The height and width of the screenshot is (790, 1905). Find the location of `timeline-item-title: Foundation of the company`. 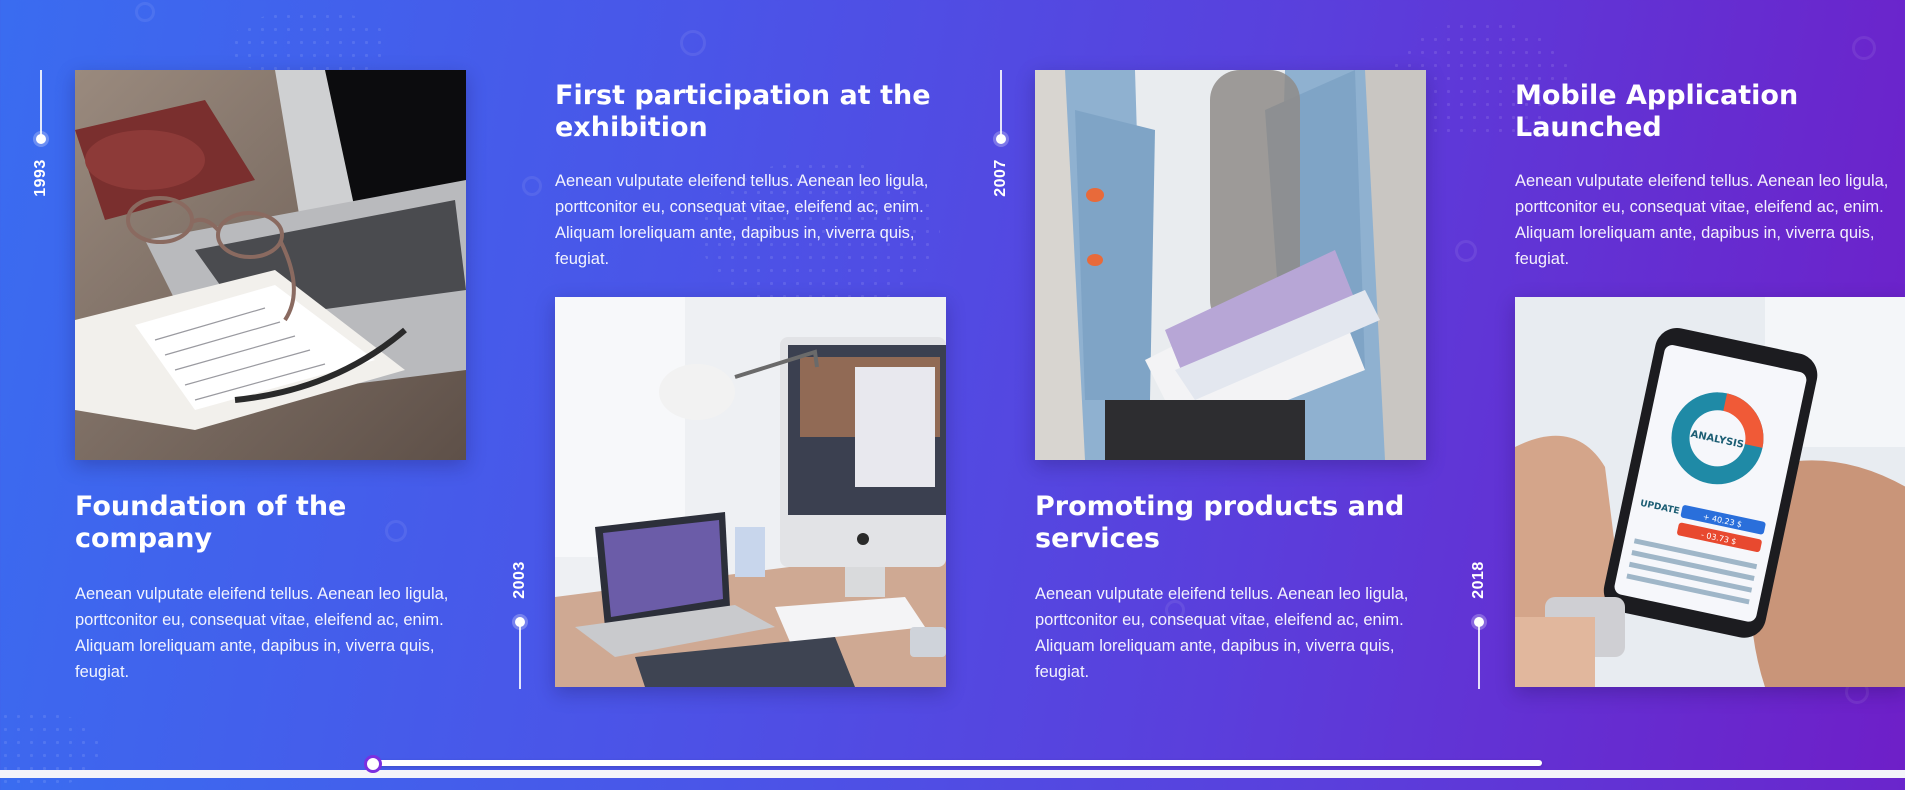

timeline-item-title: Foundation of the company is located at coordinates (211, 522).